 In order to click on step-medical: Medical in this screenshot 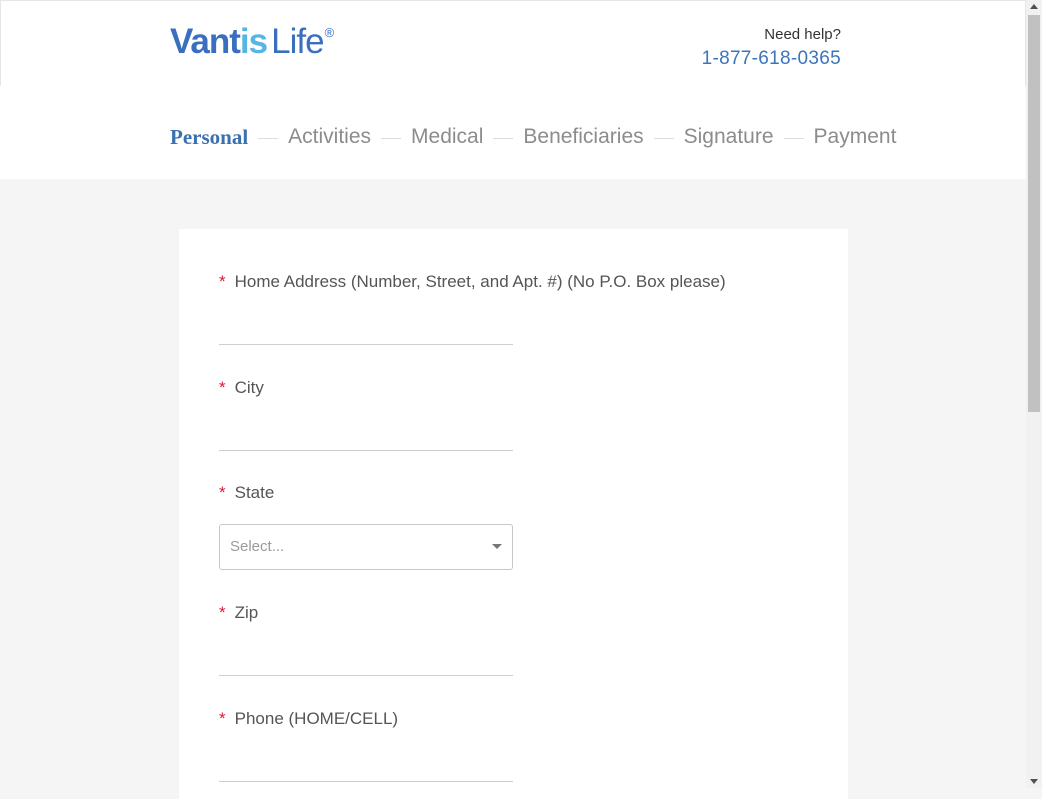, I will do `click(447, 137)`.